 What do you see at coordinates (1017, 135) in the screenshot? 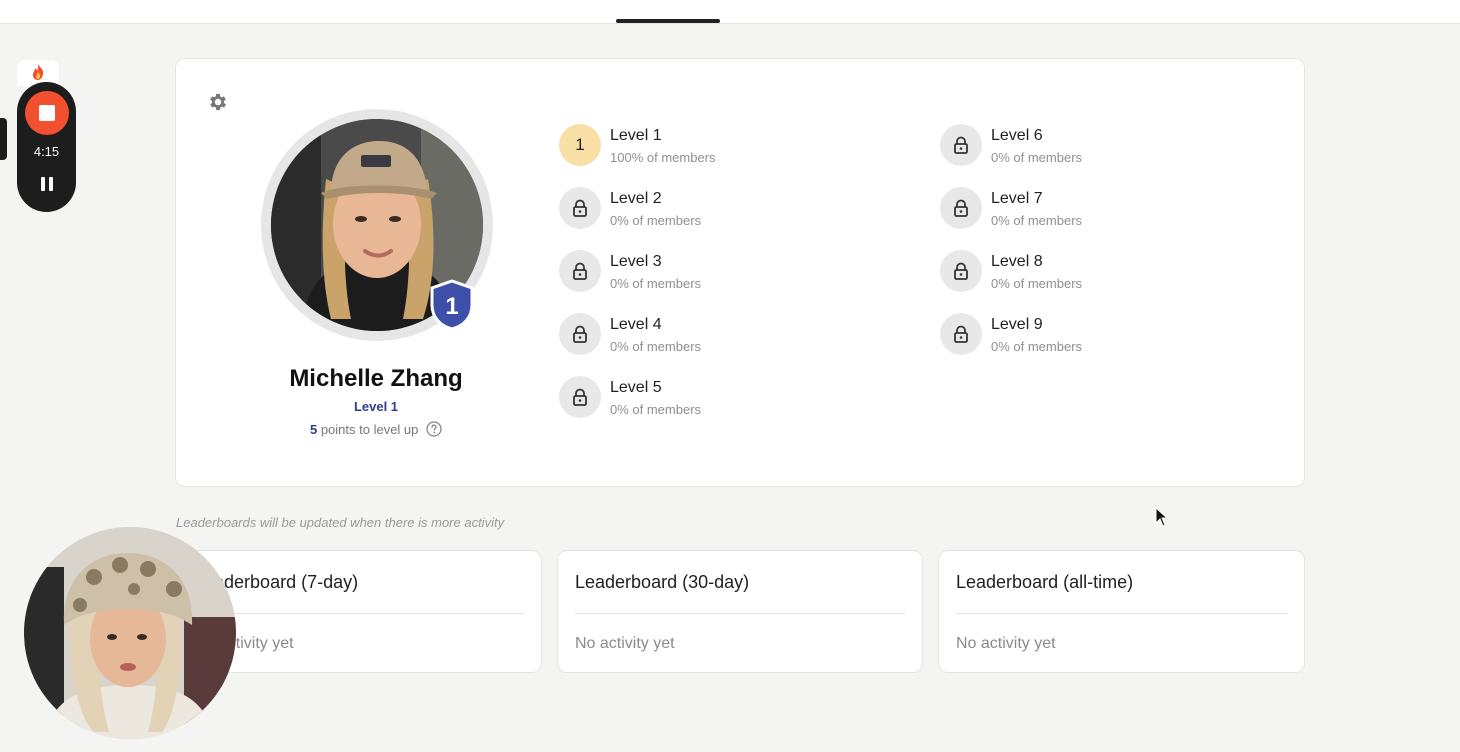
I see `level-name: Level 6` at bounding box center [1017, 135].